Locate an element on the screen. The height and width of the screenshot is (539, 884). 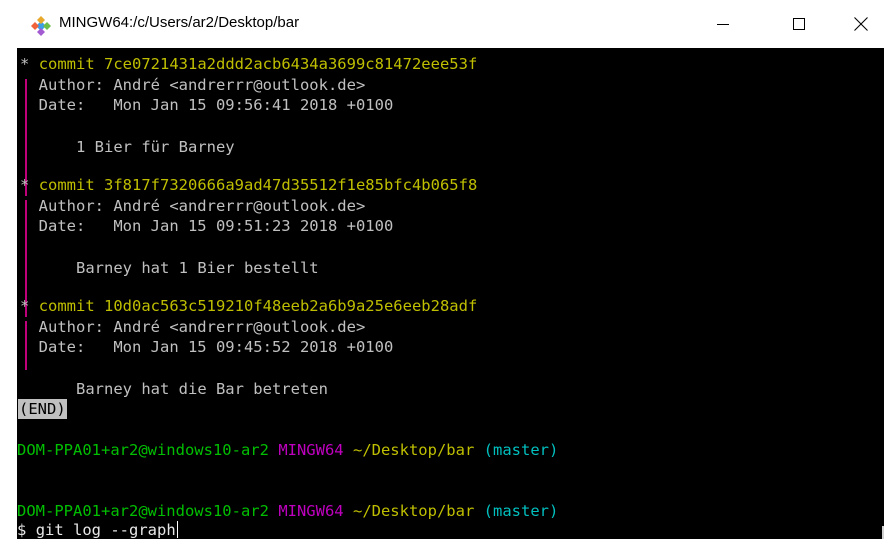
minimize-button is located at coordinates (723, 24).